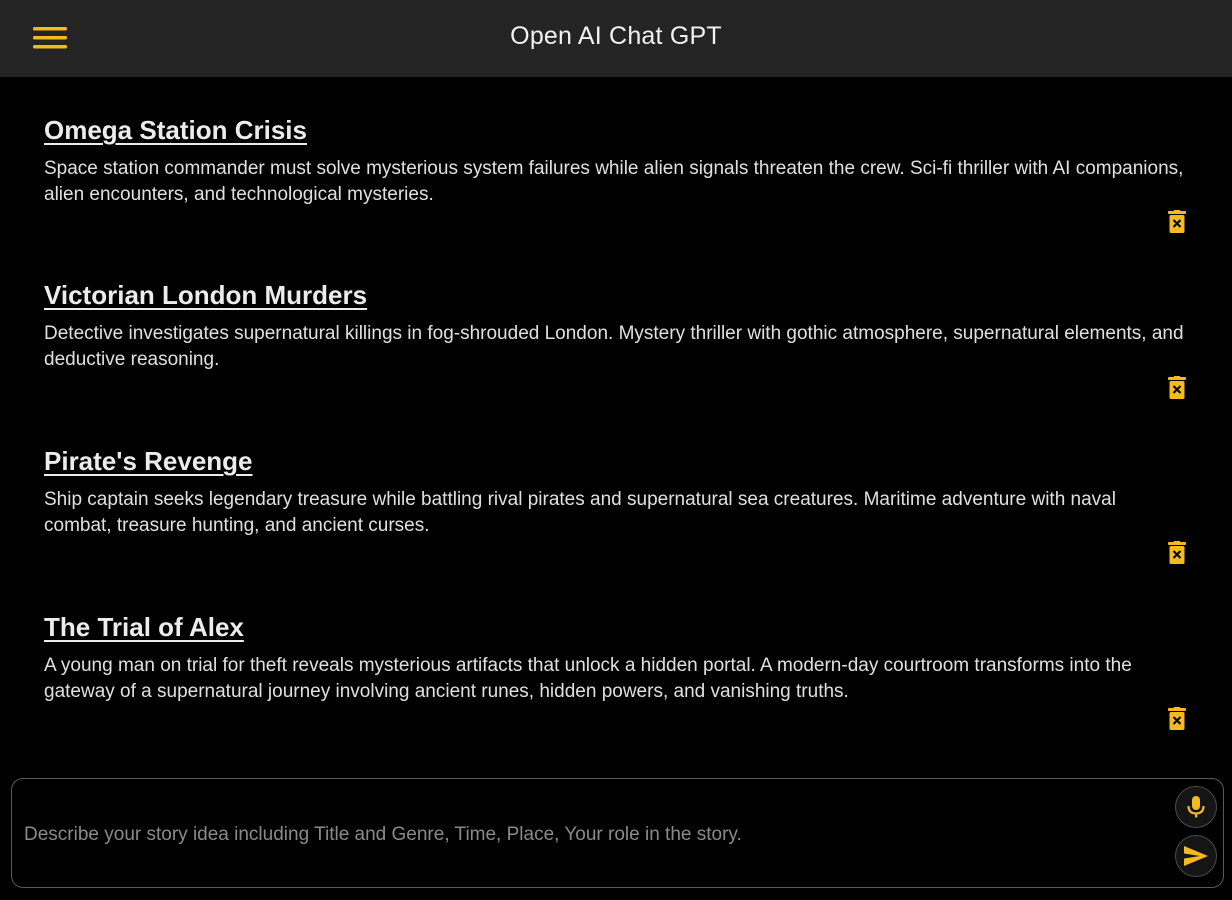 The width and height of the screenshot is (1232, 900). I want to click on message-composer, so click(617, 833).